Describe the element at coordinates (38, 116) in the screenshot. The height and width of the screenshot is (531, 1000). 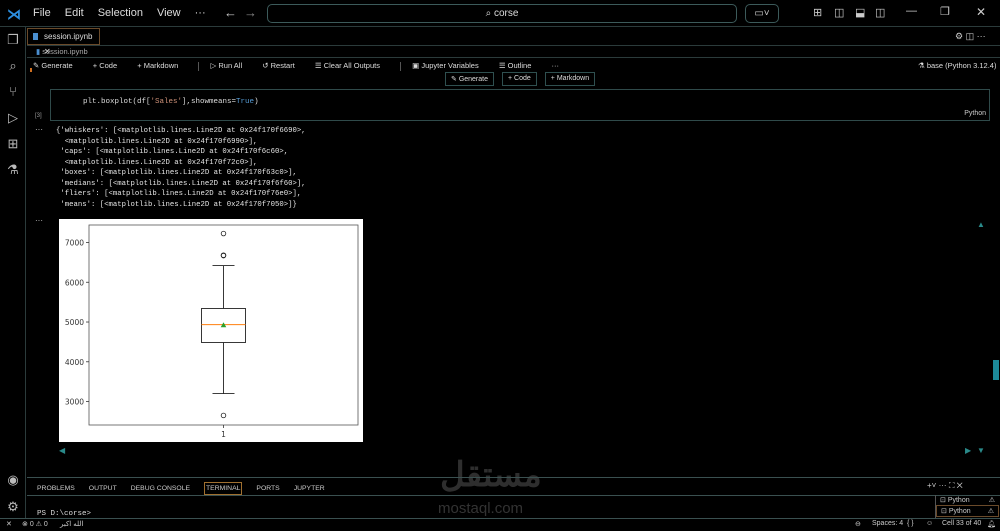
I see `execution-count: [3]` at that location.